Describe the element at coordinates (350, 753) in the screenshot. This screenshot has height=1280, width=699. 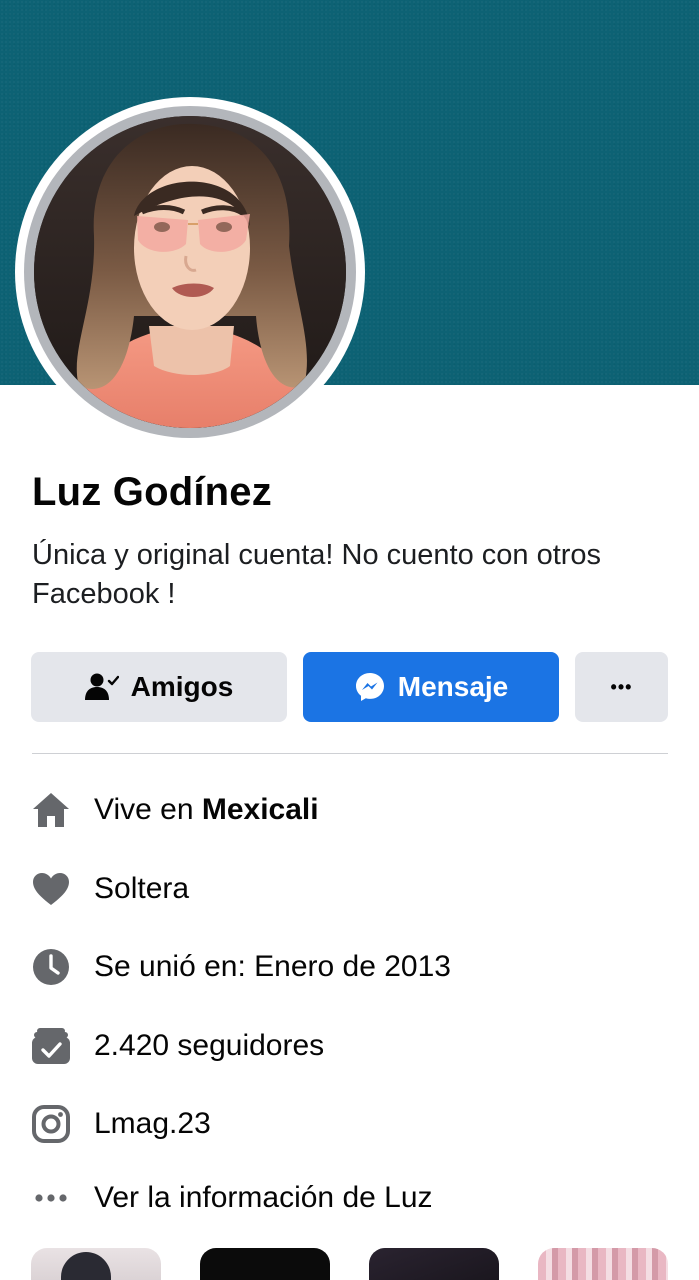
I see `section-divider` at that location.